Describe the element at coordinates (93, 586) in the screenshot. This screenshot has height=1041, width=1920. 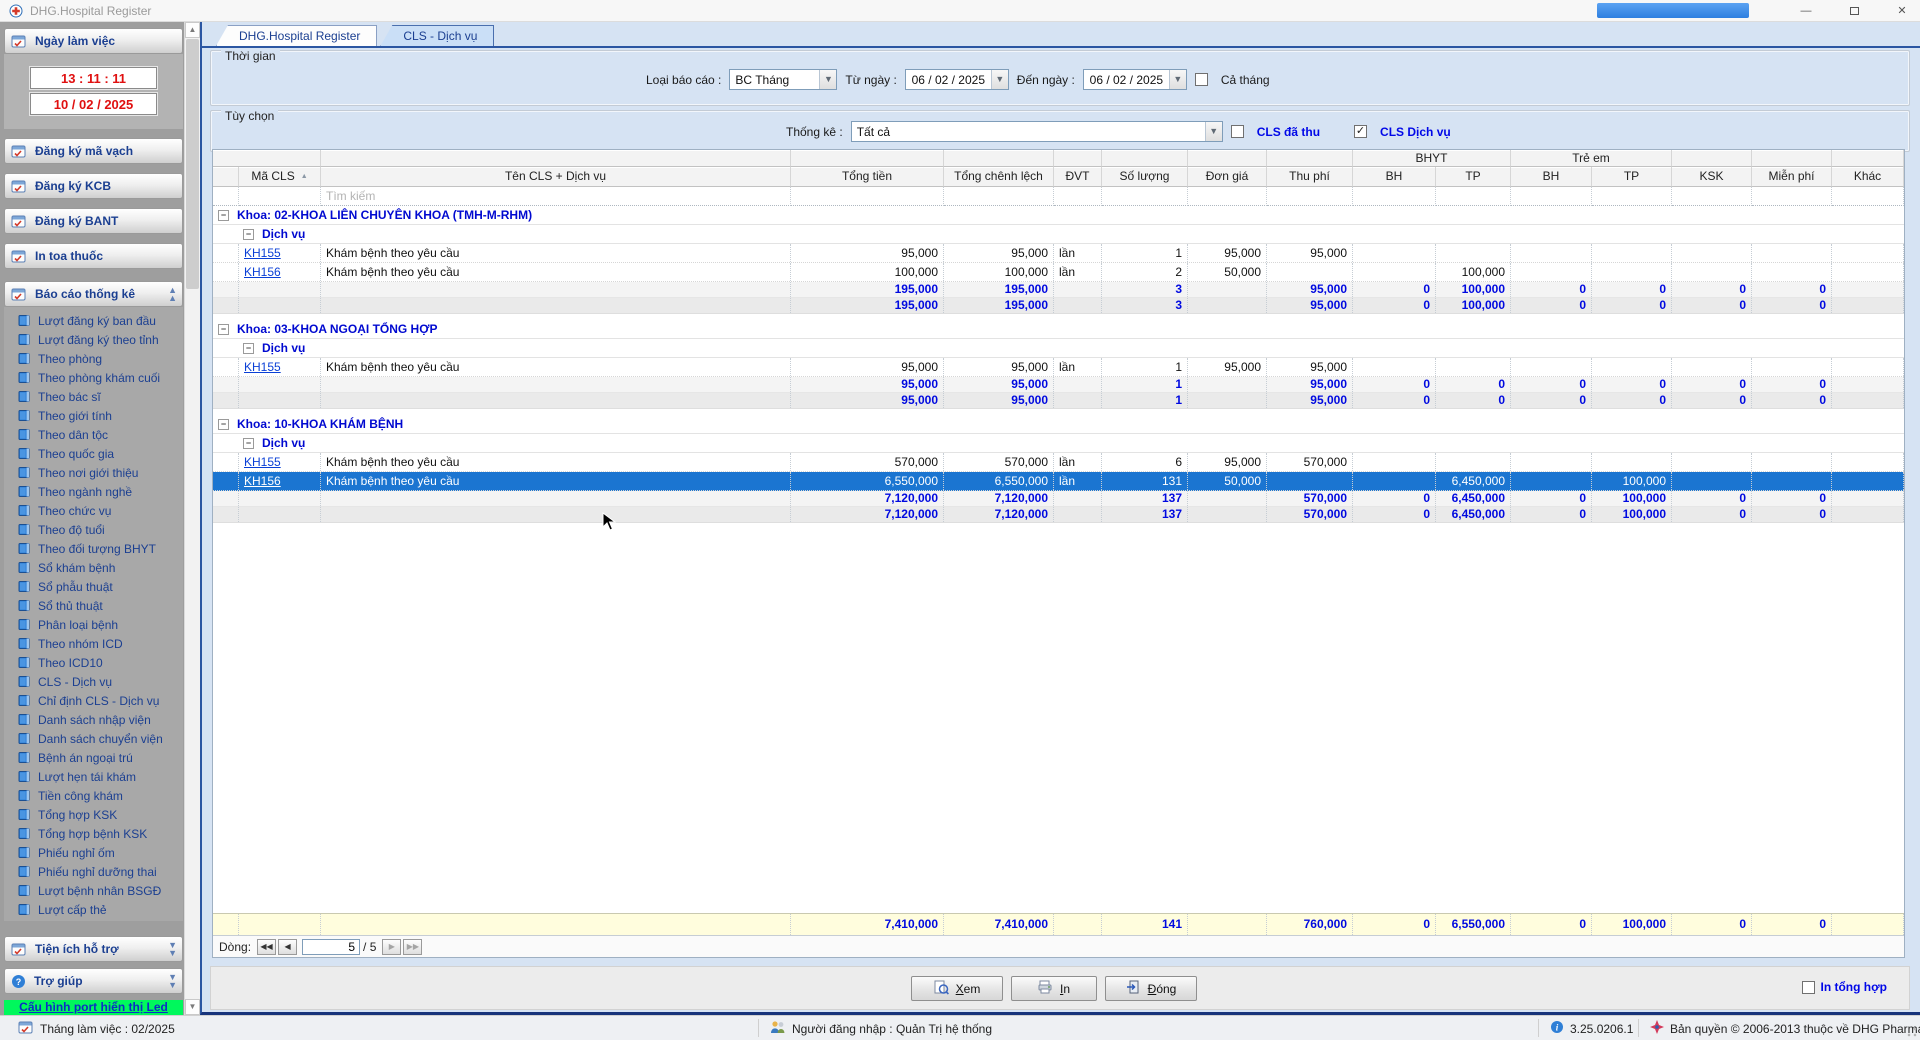
I see `sidebar-report-item: Sổ phẫu thuật` at that location.